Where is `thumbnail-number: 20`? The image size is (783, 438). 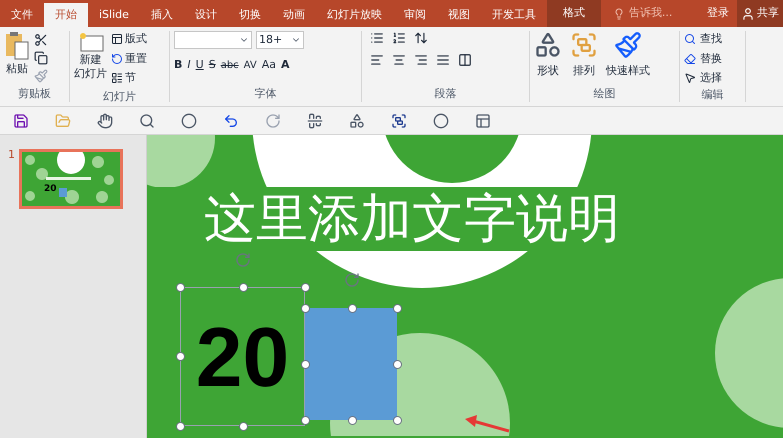
thumbnail-number: 20 is located at coordinates (50, 189).